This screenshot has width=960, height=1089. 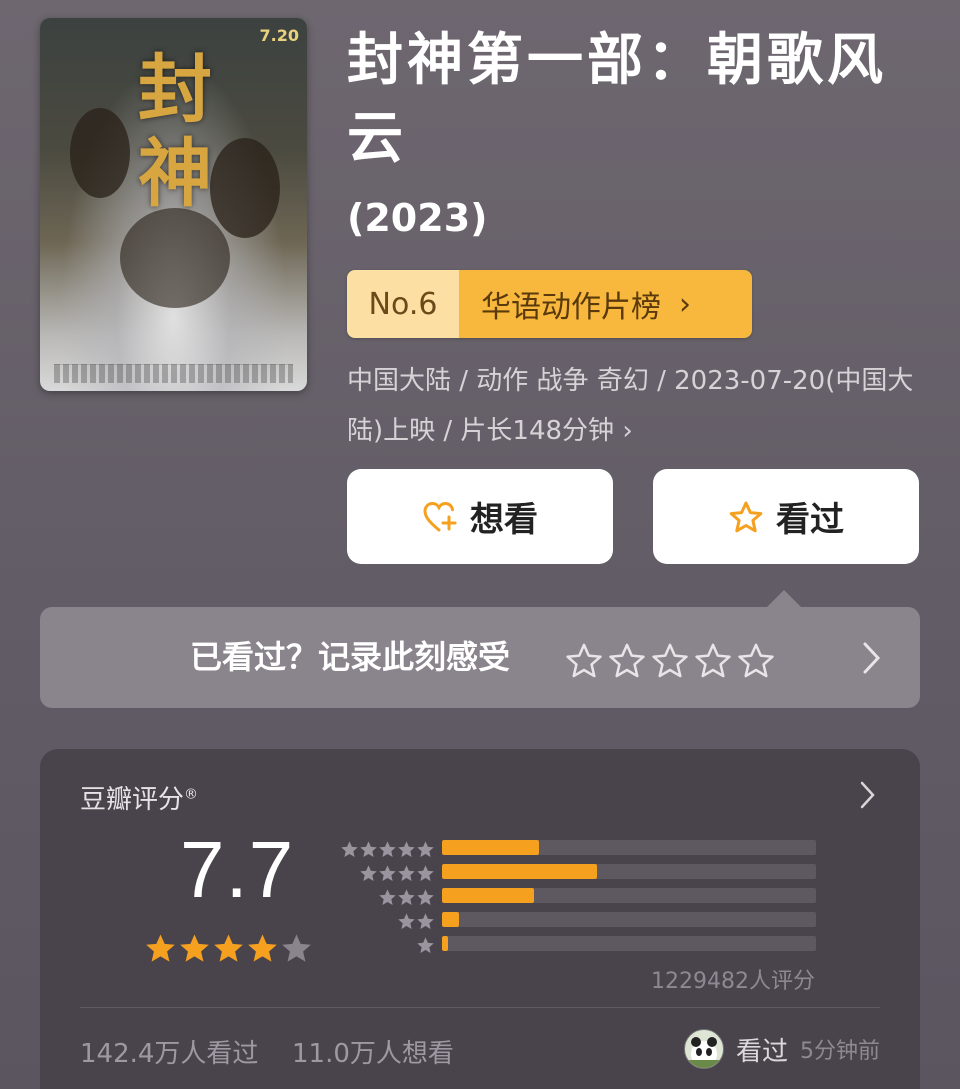 What do you see at coordinates (480, 1007) in the screenshot?
I see `divider` at bounding box center [480, 1007].